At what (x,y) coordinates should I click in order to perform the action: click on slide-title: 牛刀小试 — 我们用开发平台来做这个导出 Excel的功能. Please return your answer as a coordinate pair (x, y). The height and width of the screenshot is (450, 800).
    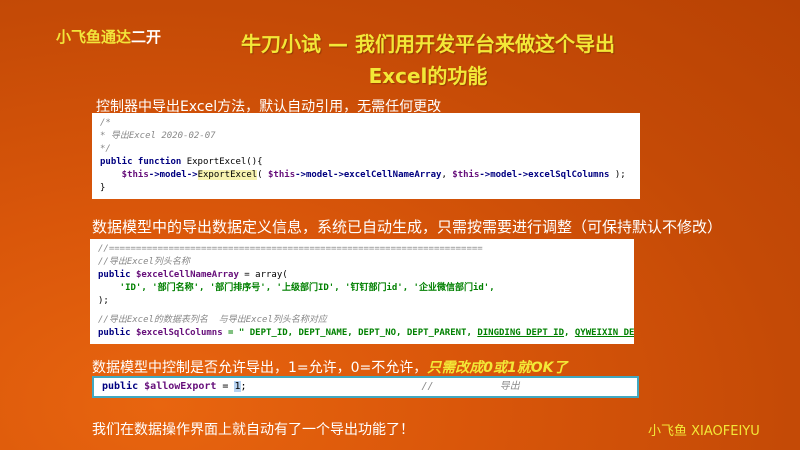
    Looking at the image, I should click on (428, 60).